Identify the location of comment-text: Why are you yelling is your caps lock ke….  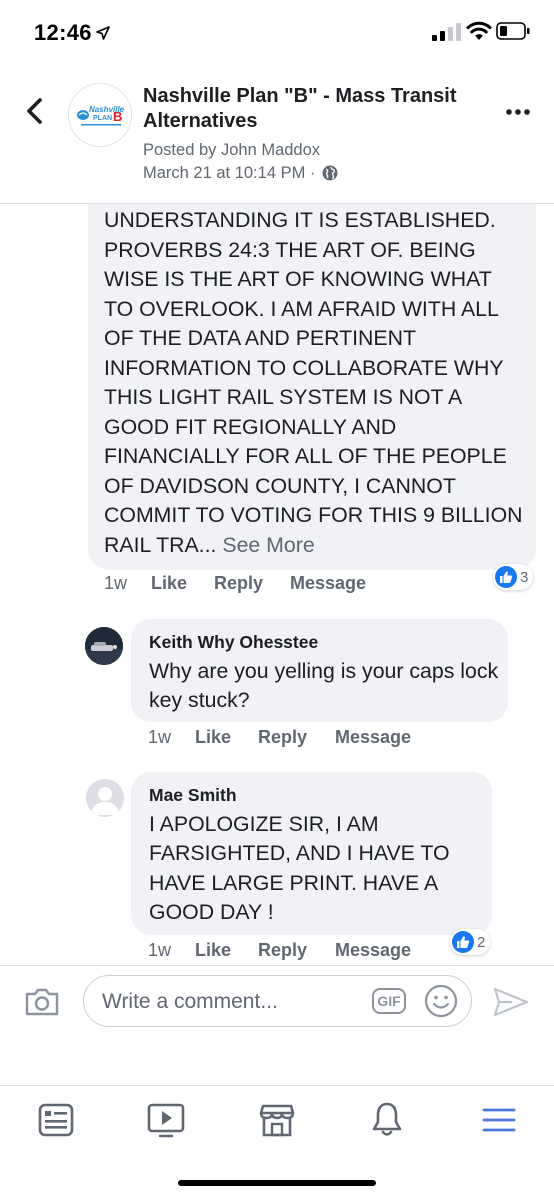
(324, 686).